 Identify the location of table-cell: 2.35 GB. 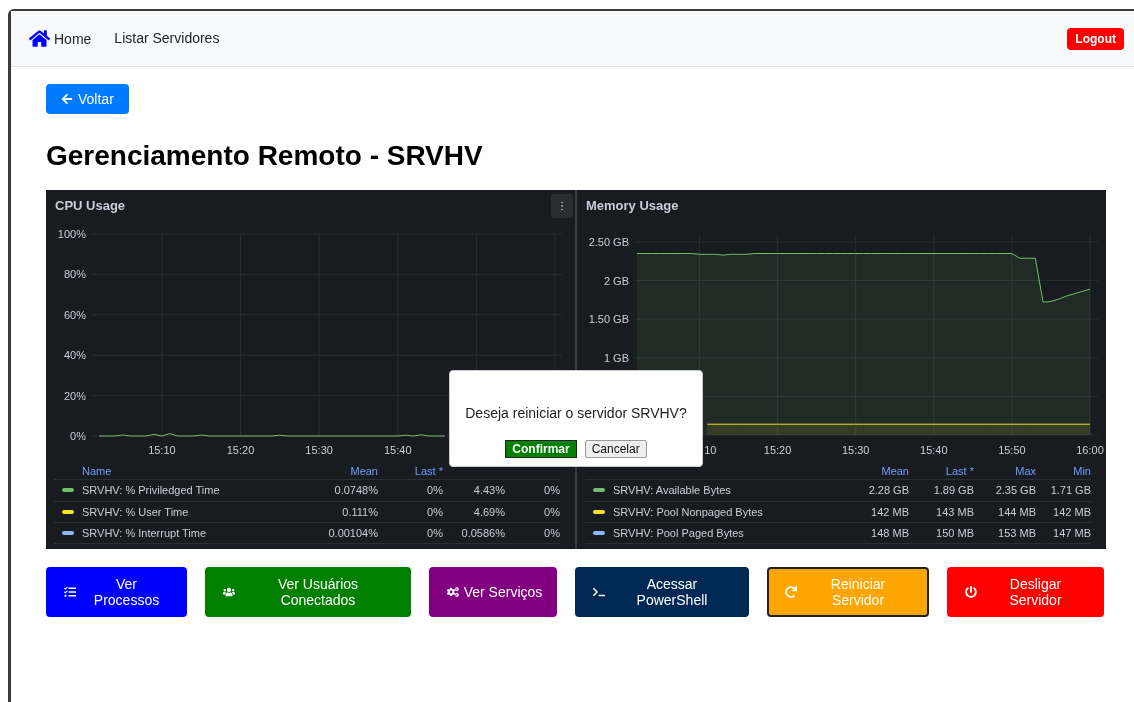
(1015, 490).